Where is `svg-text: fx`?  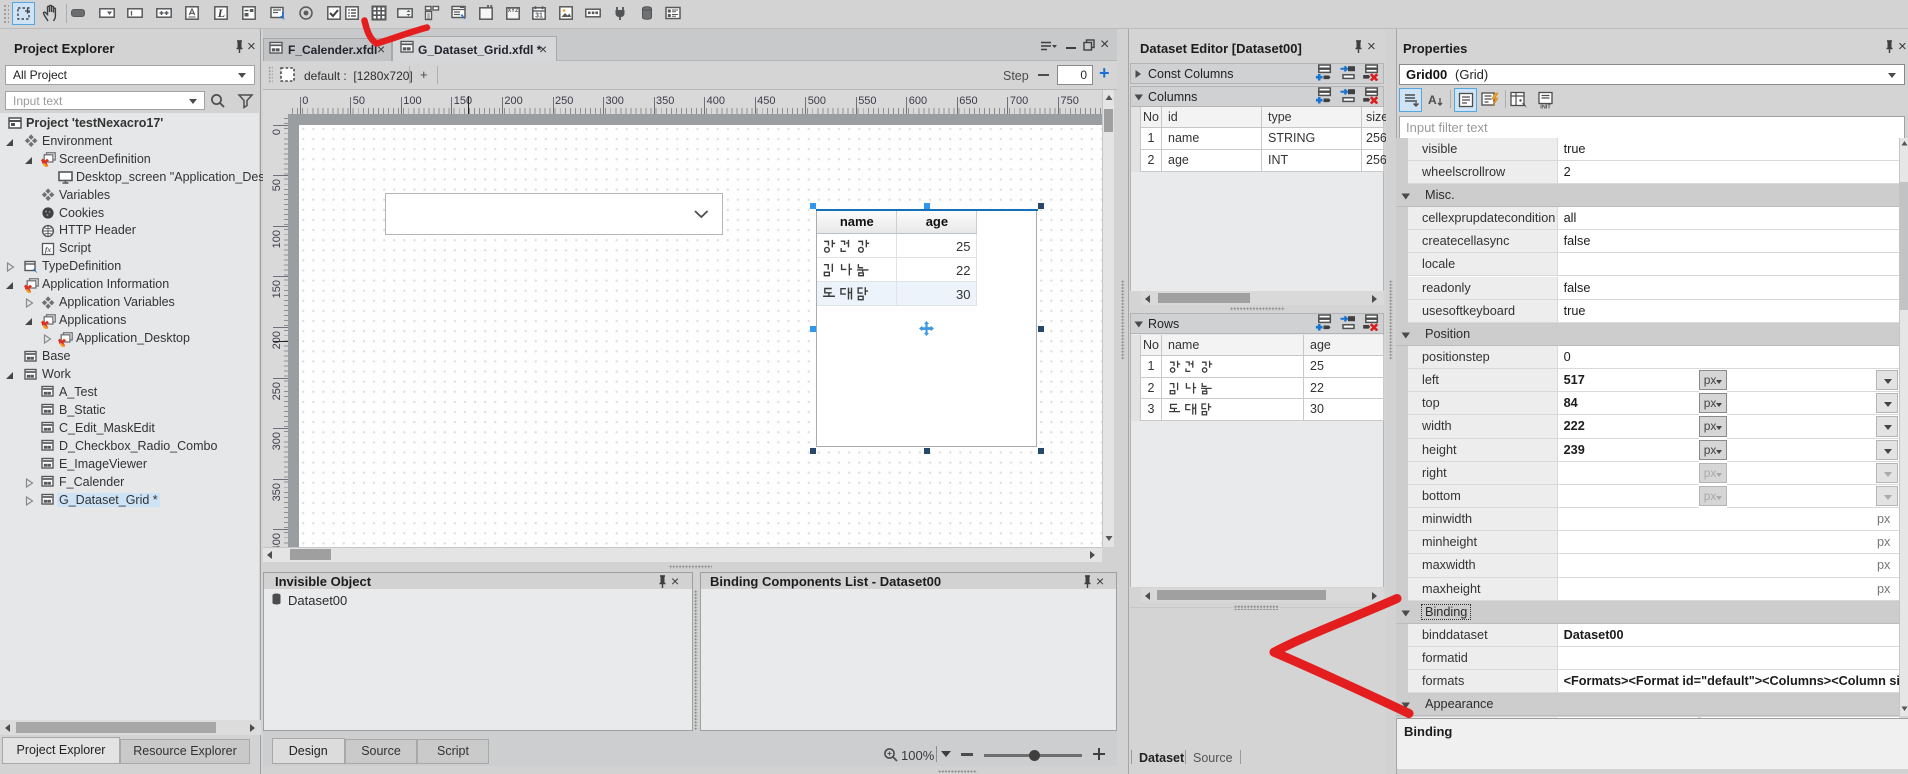 svg-text: fx is located at coordinates (48, 249).